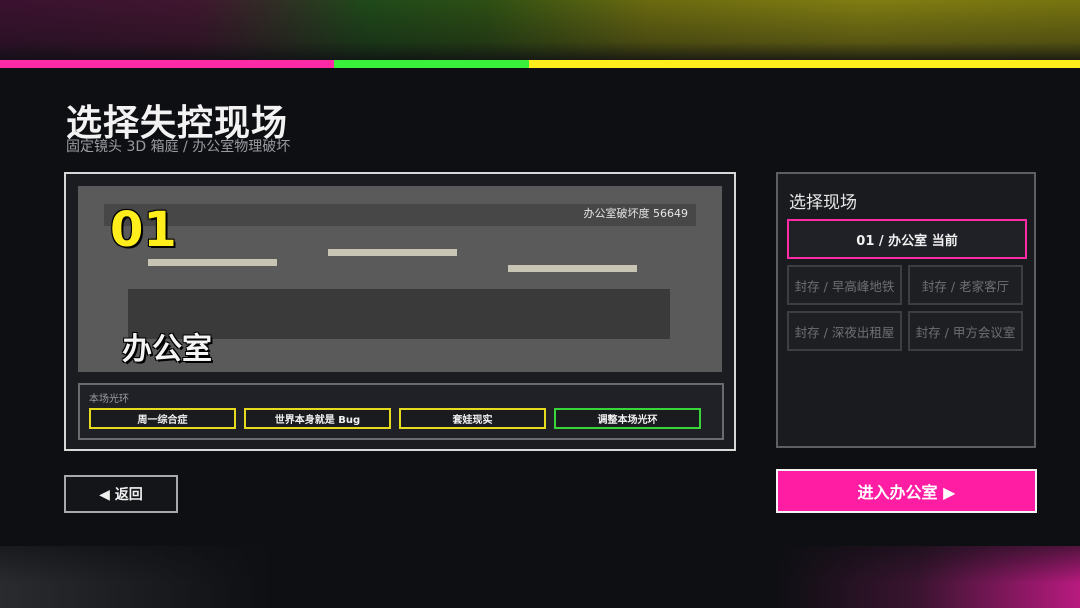 This screenshot has height=608, width=1080. I want to click on scene-name: 办公室, so click(167, 349).